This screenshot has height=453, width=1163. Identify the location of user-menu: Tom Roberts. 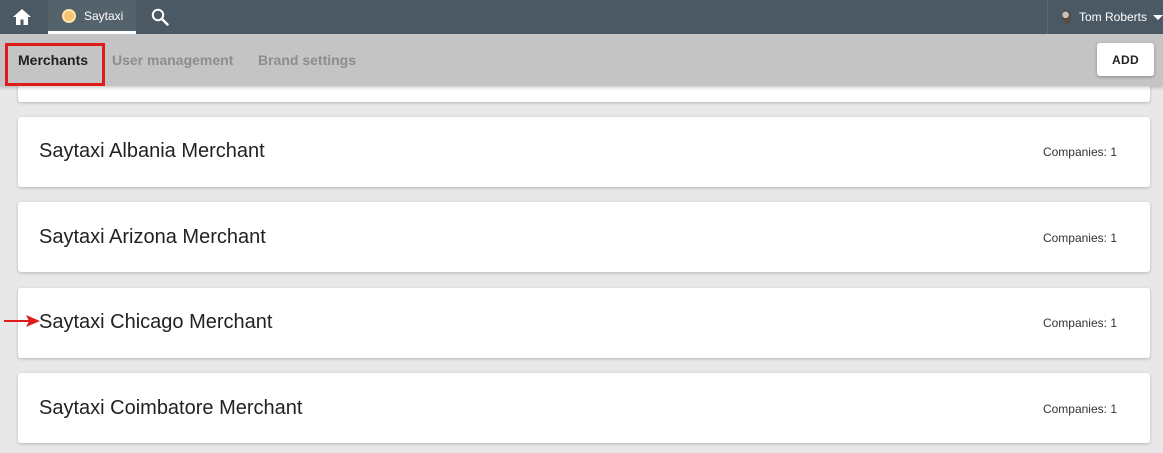
(1105, 17).